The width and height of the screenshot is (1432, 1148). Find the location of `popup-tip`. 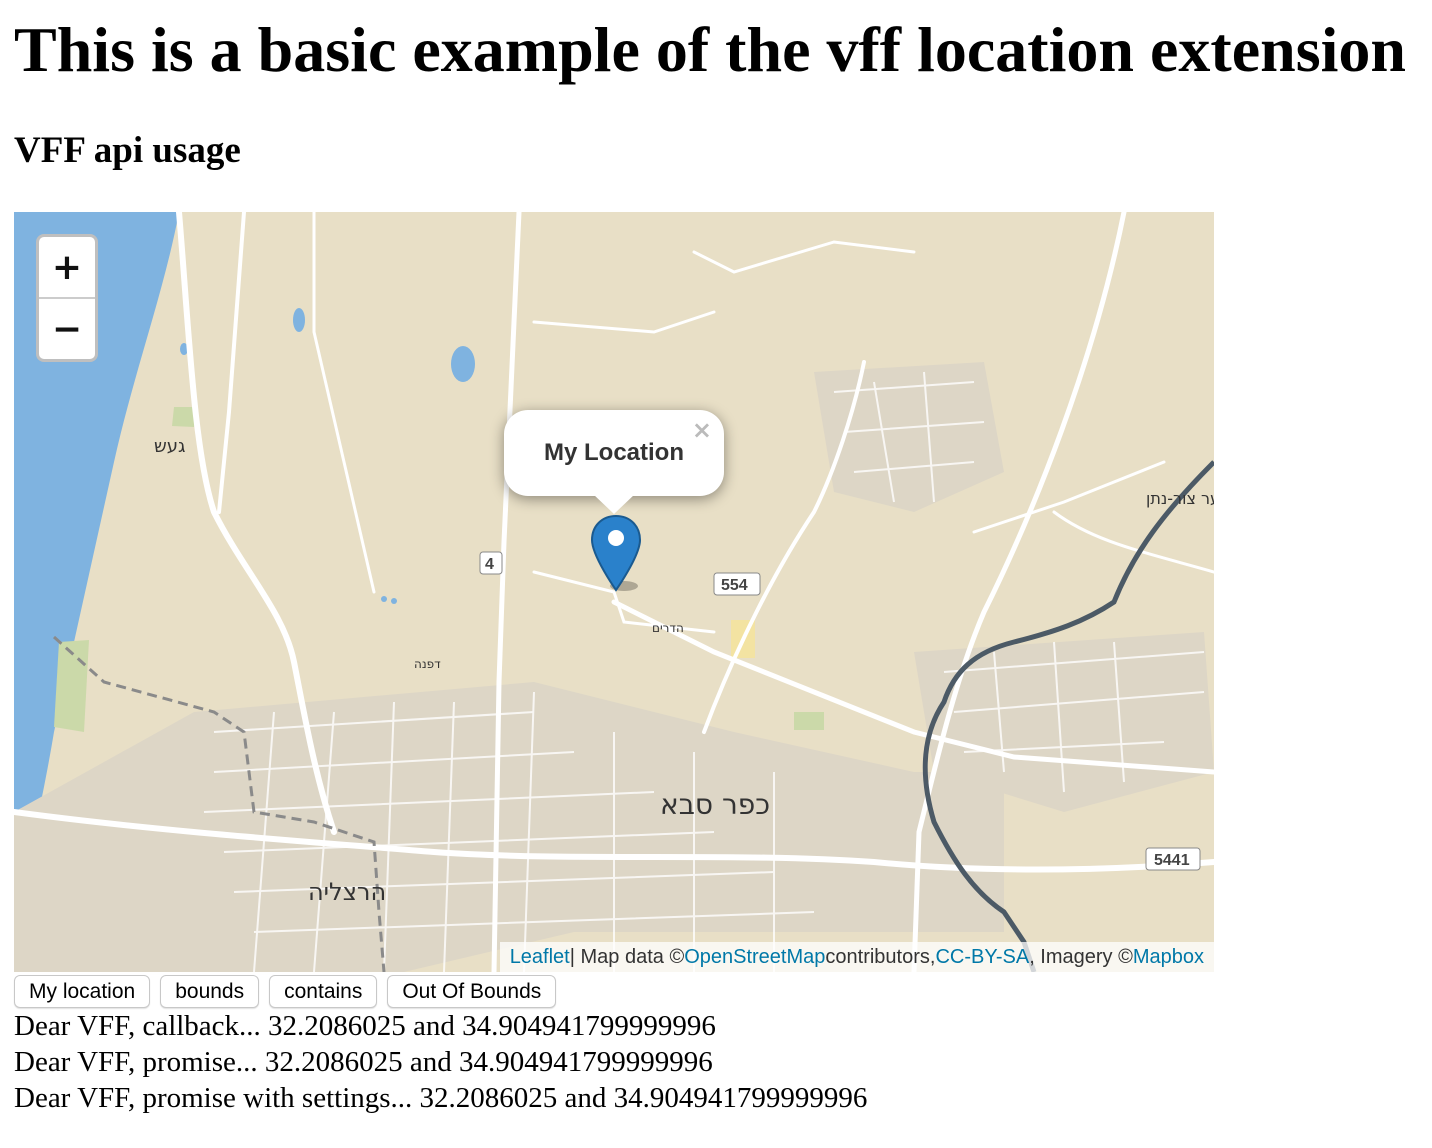

popup-tip is located at coordinates (614, 504).